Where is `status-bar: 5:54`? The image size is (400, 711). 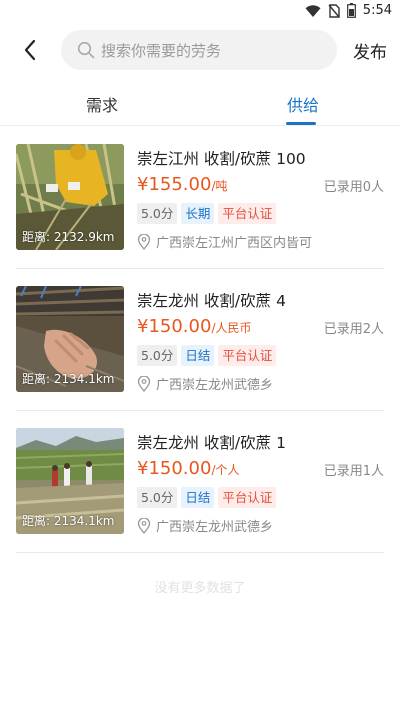
status-bar: 5:54 is located at coordinates (200, 12).